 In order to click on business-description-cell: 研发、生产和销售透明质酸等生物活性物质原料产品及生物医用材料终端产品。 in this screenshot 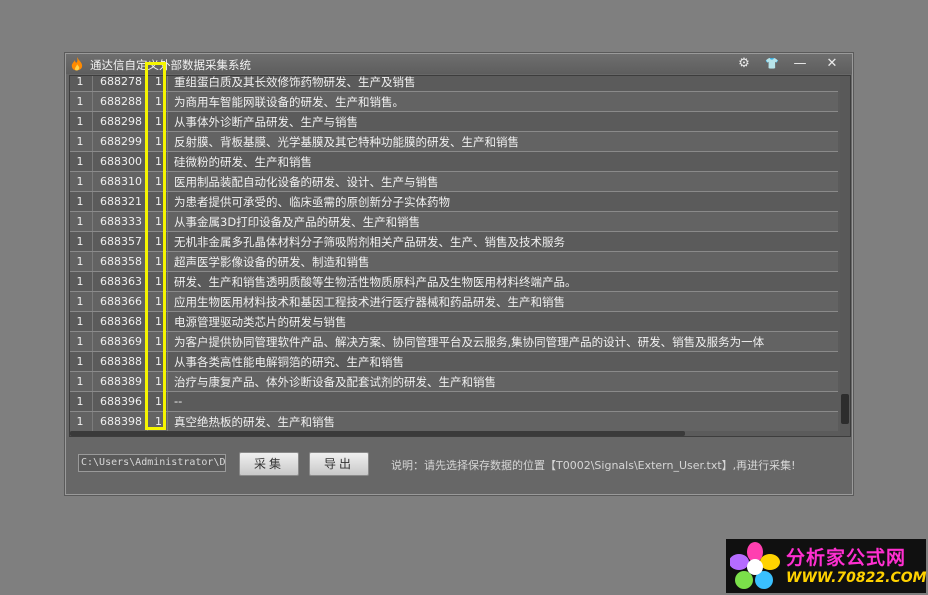, I will do `click(375, 282)`.